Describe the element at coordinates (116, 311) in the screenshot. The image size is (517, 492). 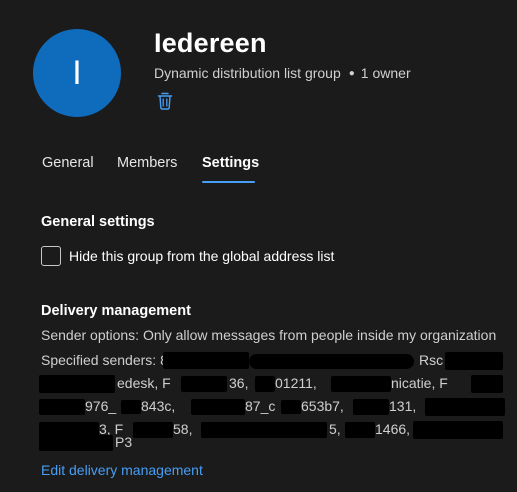
I see `delivery-management-heading: Delivery management` at that location.